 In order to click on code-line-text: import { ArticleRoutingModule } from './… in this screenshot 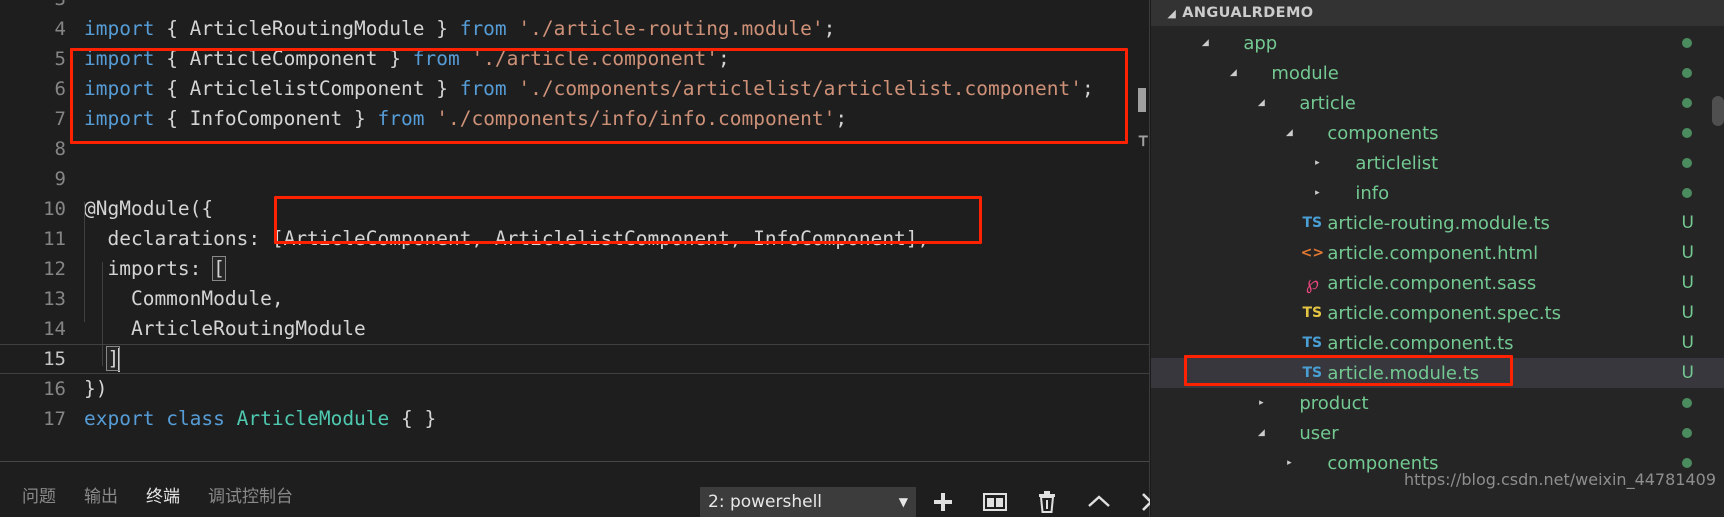, I will do `click(450, 29)`.